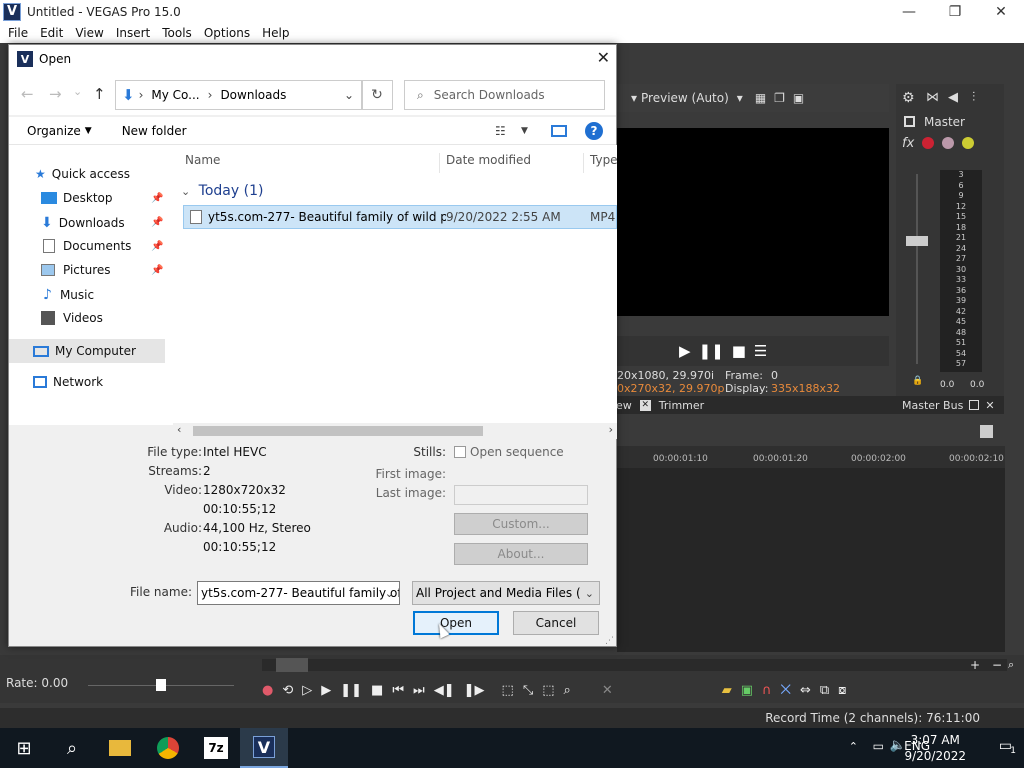 Image resolution: width=1024 pixels, height=768 pixels. I want to click on ripple-edit-icon: ⇔, so click(805, 690).